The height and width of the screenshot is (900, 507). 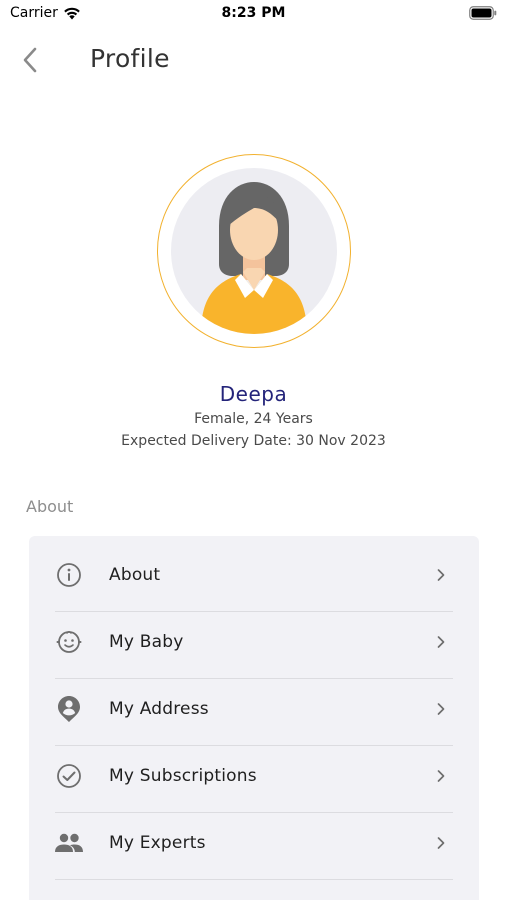 What do you see at coordinates (254, 574) in the screenshot?
I see `menu-item-about: About` at bounding box center [254, 574].